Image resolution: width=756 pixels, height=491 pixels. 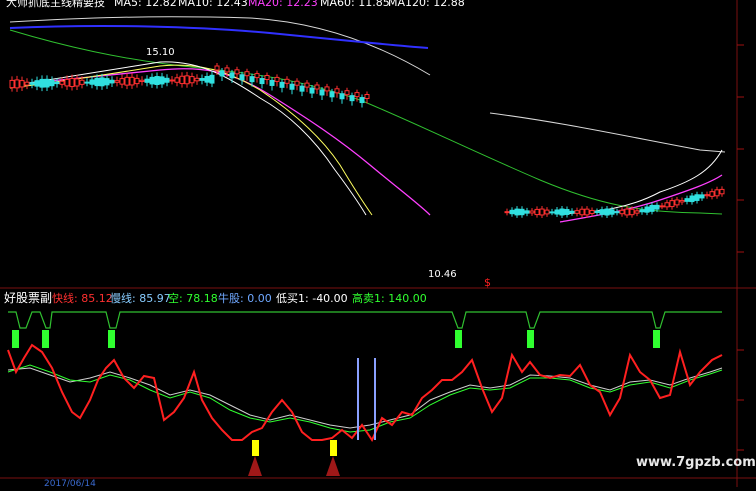 I want to click on peak-price-label: 15.10, so click(x=160, y=52).